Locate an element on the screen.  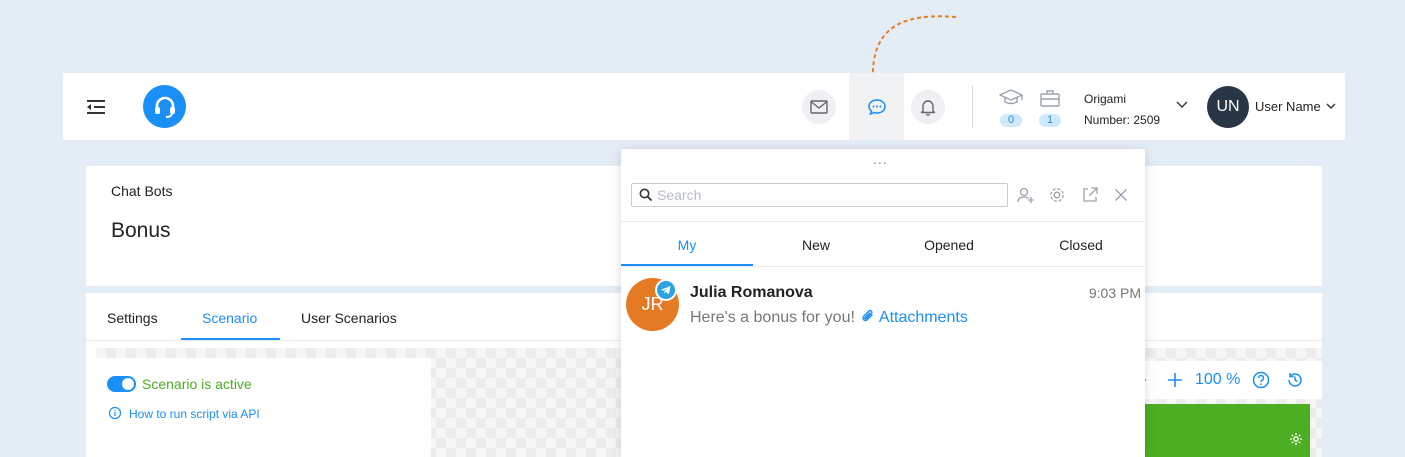
notifications-button is located at coordinates (928, 107).